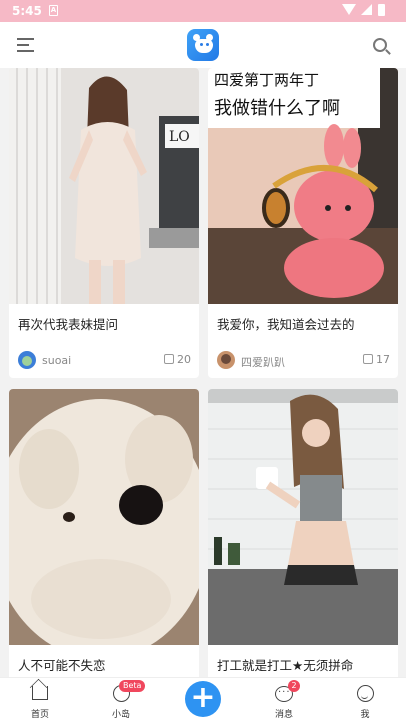 Image resolution: width=406 pixels, height=721 pixels. I want to click on search-icon, so click(380, 45).